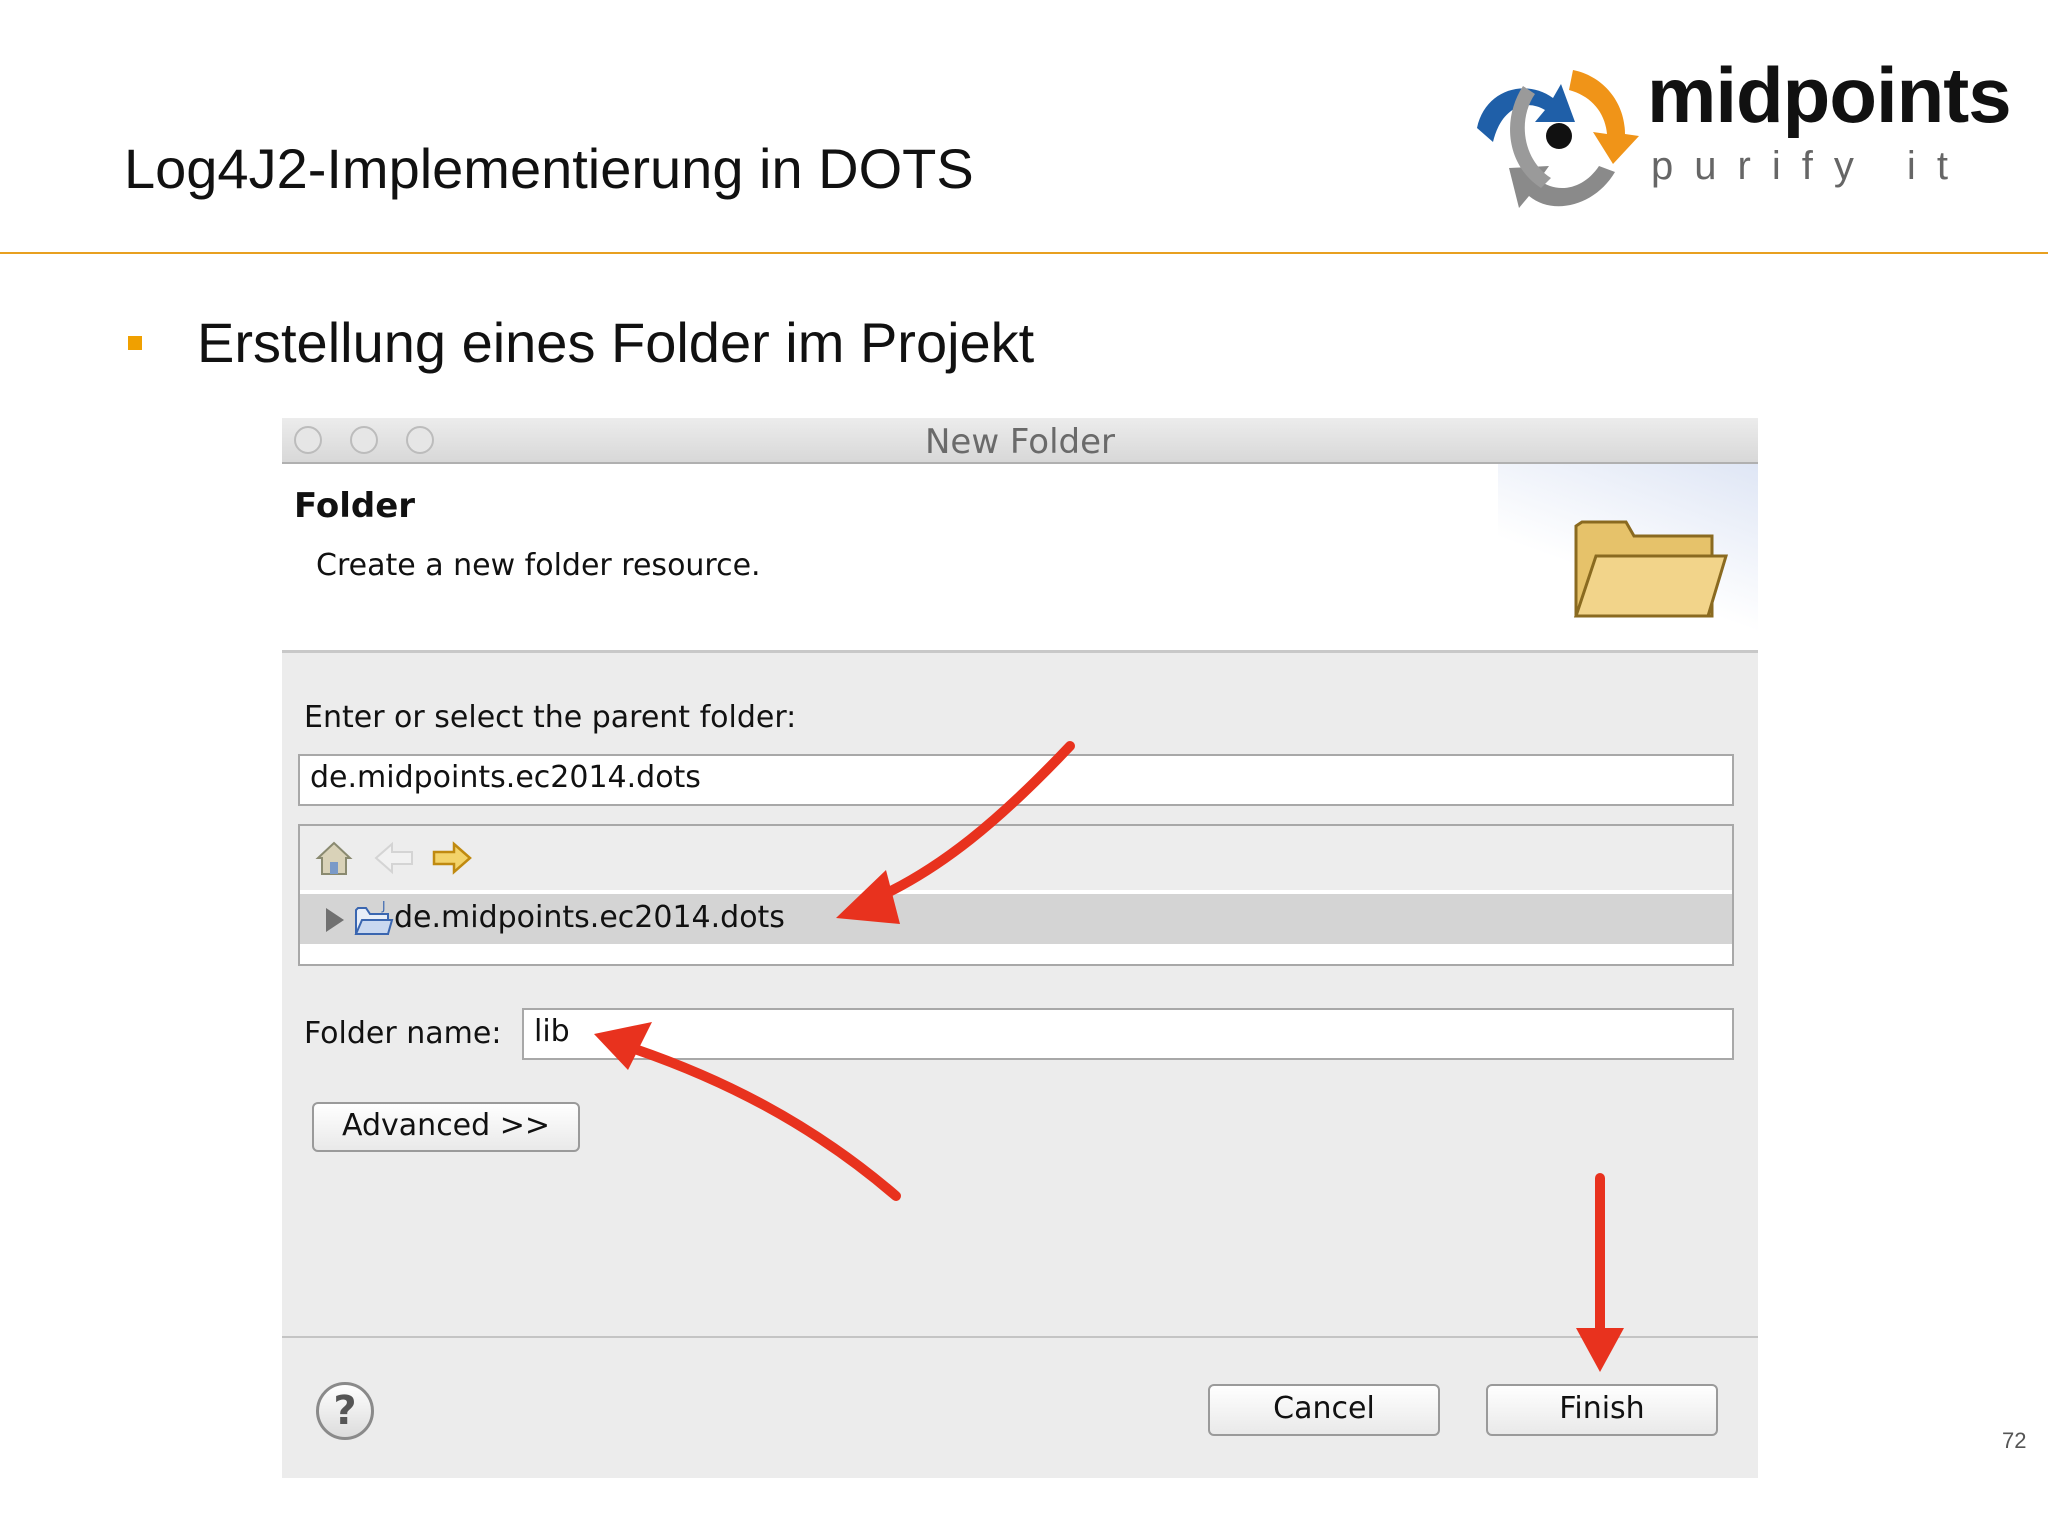 The height and width of the screenshot is (1536, 2048). I want to click on tree-item-label: de.midpoints.ec2014.dots, so click(589, 917).